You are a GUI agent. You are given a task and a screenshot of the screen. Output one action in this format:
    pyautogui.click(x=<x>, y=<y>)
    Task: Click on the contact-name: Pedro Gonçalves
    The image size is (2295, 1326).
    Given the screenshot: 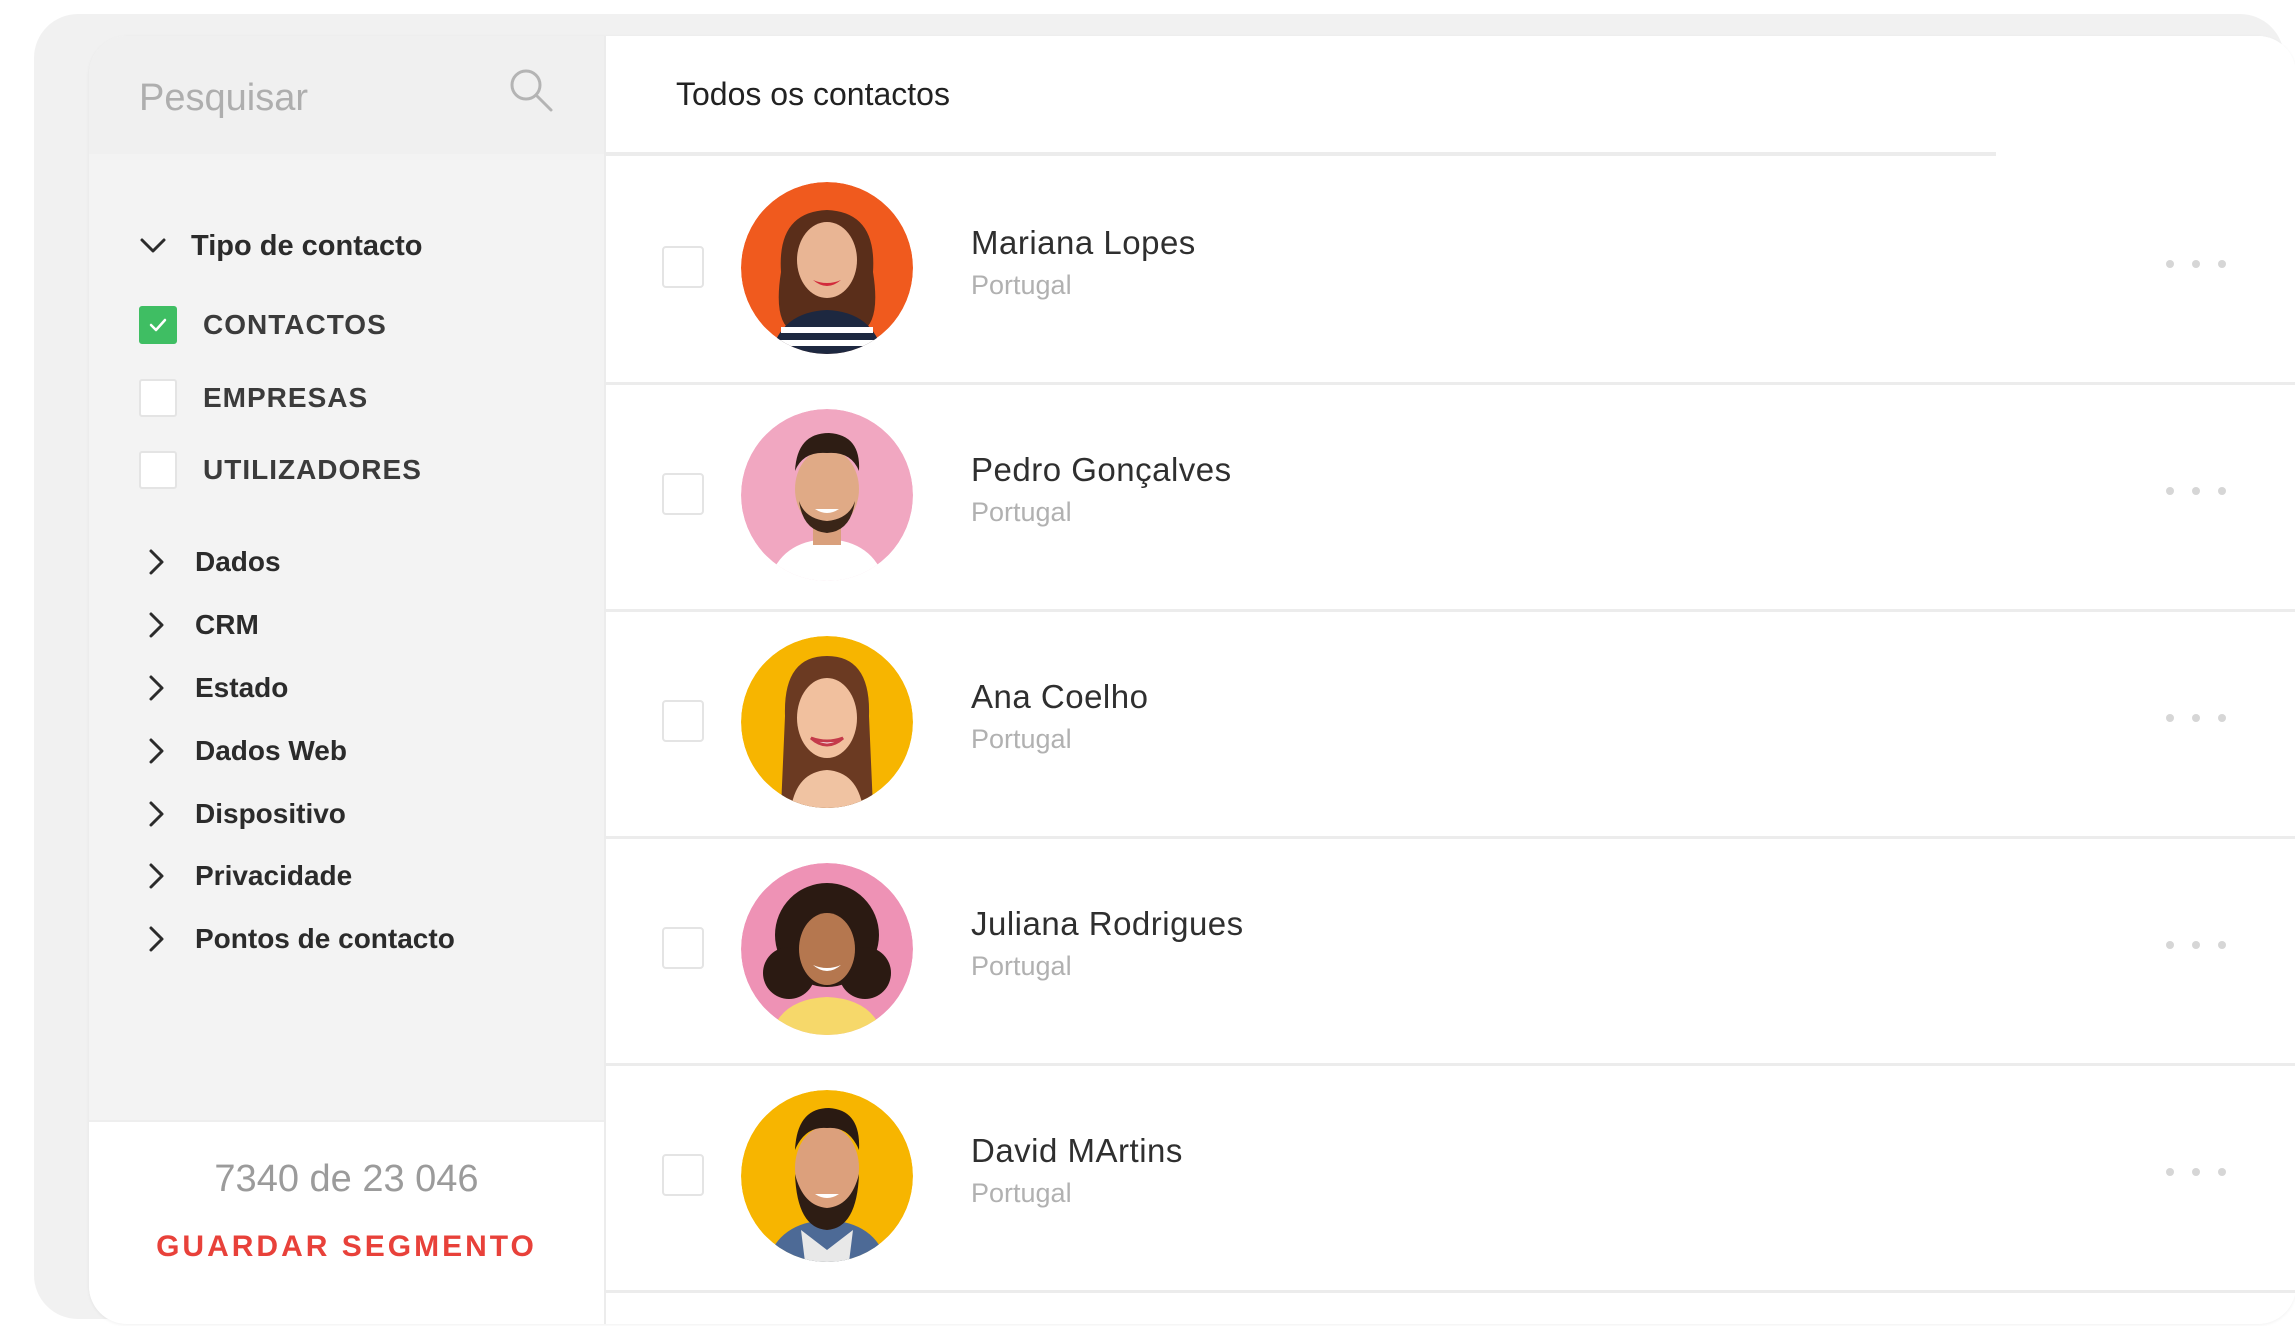 What is the action you would take?
    pyautogui.click(x=1101, y=469)
    